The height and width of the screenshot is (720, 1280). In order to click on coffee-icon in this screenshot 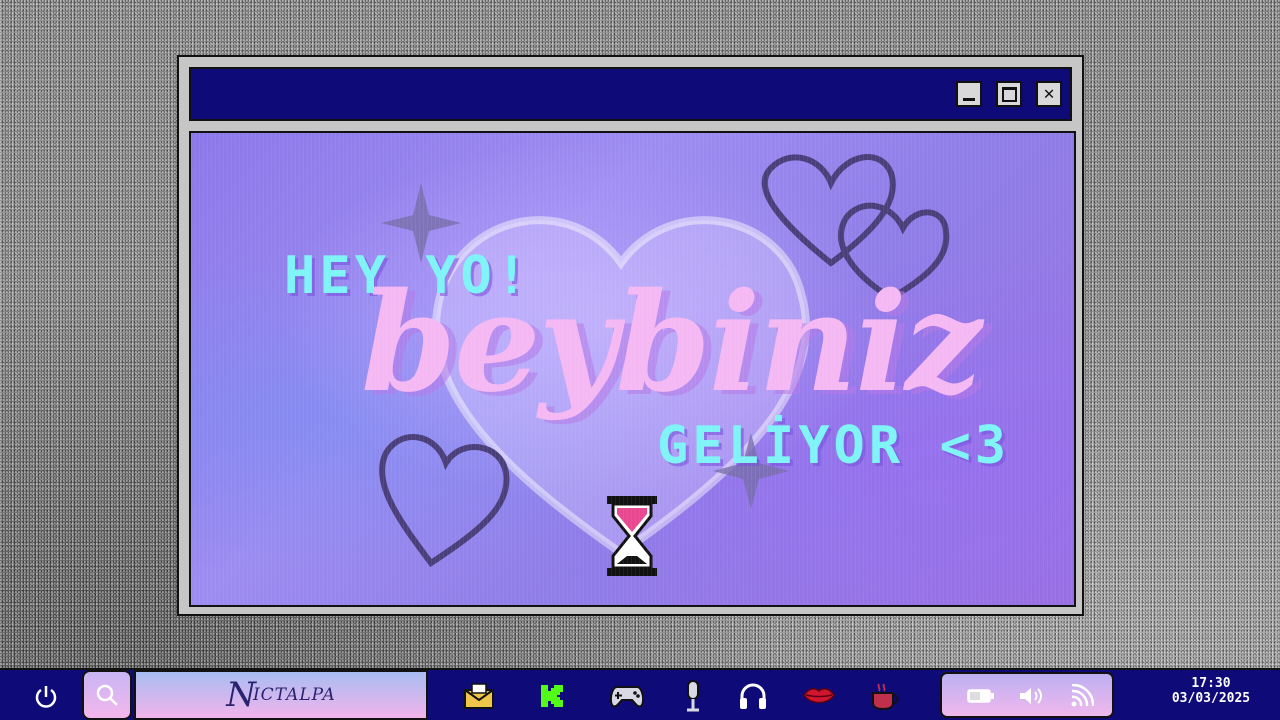, I will do `click(885, 697)`.